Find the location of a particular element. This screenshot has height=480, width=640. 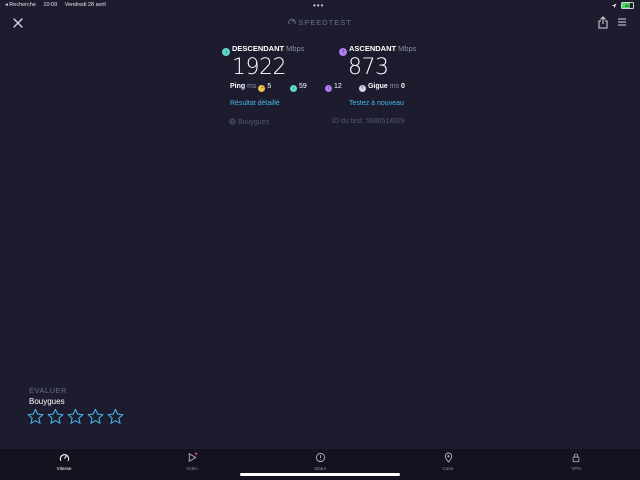

video-icon is located at coordinates (193, 457).